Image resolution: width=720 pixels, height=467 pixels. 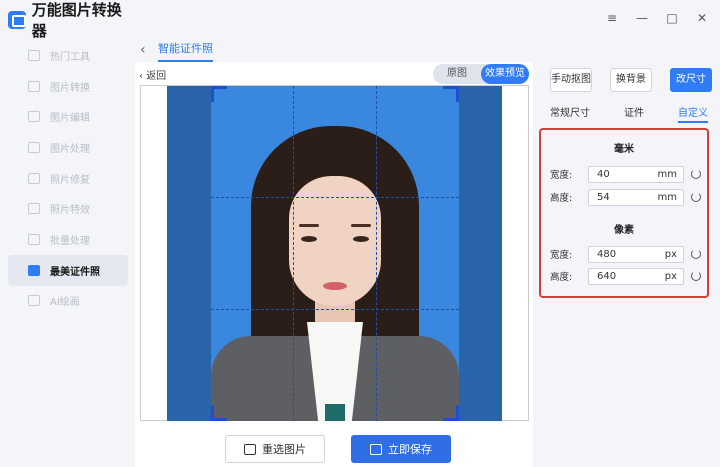 I want to click on sidebar-item-hot-tools: 热门工具, so click(x=68, y=55).